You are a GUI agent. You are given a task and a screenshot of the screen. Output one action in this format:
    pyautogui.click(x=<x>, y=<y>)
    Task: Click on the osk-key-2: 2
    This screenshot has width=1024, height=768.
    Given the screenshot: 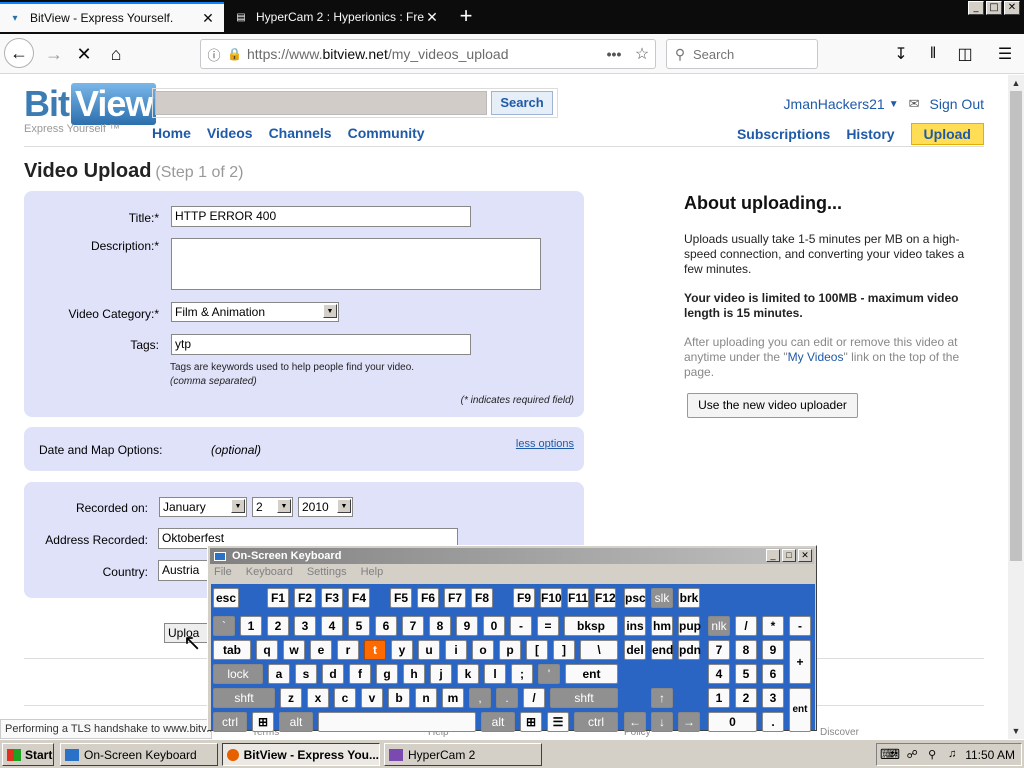 What is the action you would take?
    pyautogui.click(x=746, y=698)
    